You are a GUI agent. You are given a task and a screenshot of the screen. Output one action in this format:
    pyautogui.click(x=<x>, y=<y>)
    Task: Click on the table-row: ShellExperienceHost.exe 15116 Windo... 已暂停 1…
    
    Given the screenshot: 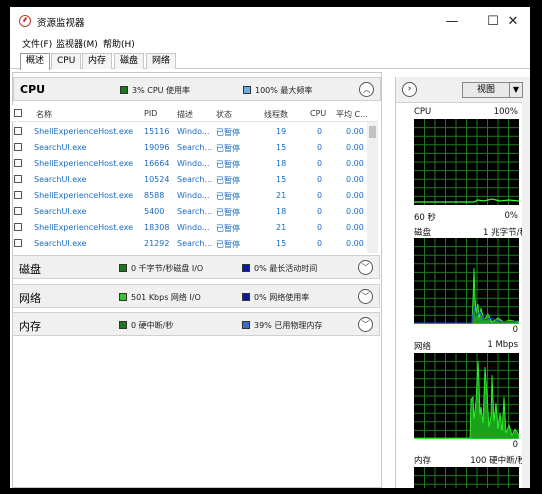 What is the action you would take?
    pyautogui.click(x=189, y=131)
    